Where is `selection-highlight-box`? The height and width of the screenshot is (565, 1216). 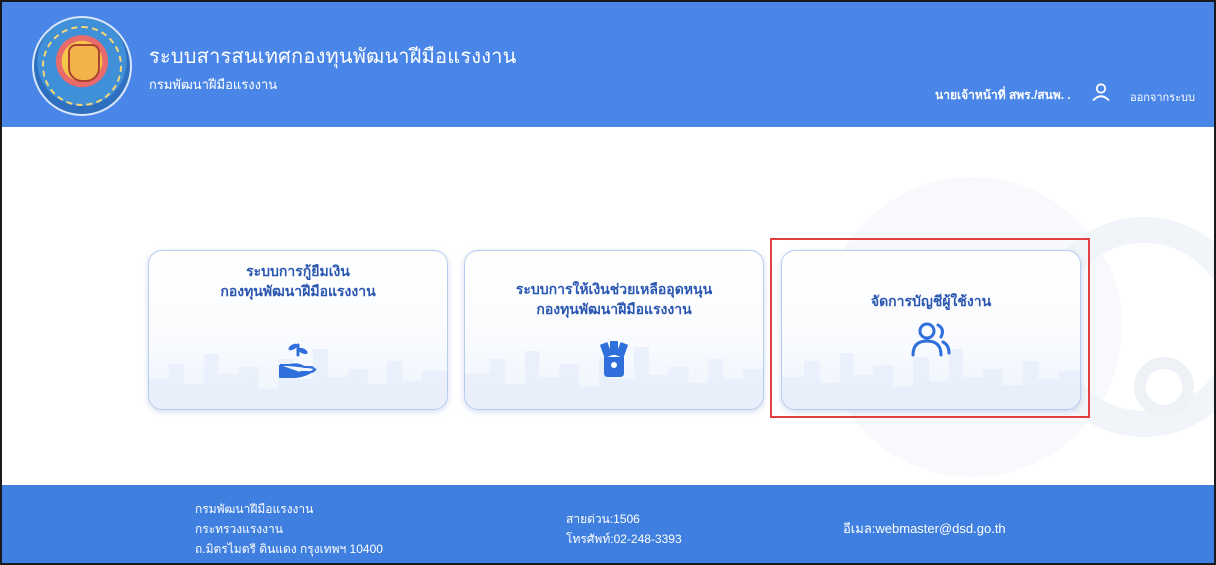
selection-highlight-box is located at coordinates (930, 328).